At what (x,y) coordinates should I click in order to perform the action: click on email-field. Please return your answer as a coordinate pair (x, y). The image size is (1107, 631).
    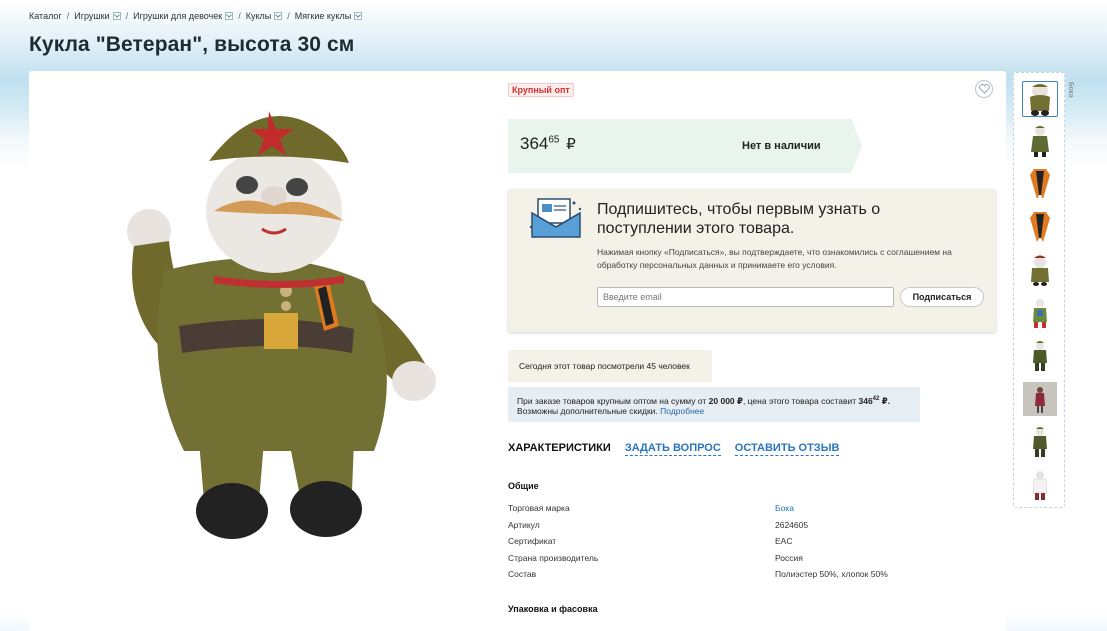
    Looking at the image, I should click on (745, 297).